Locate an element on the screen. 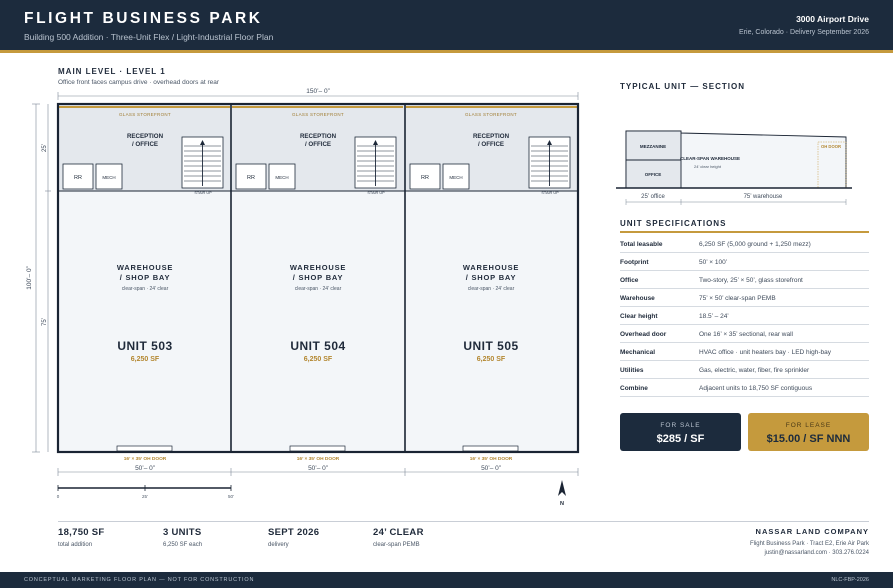  spec-value: 18.5’ – 24’ is located at coordinates (714, 316).